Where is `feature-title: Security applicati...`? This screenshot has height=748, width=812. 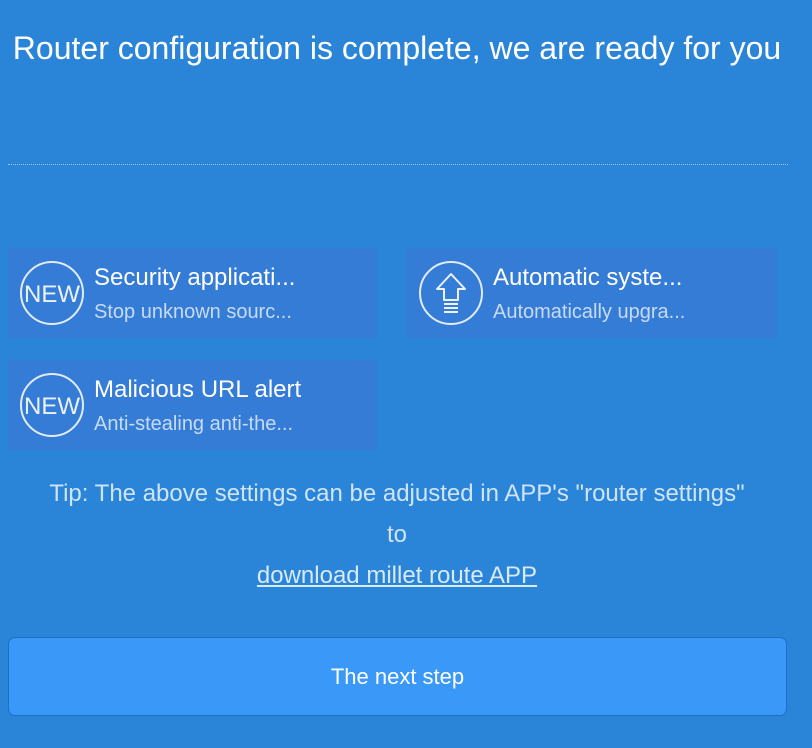 feature-title: Security applicati... is located at coordinates (195, 277).